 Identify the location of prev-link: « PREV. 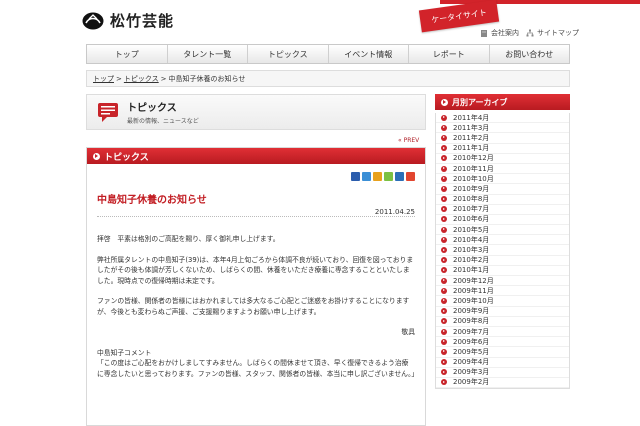
(408, 140).